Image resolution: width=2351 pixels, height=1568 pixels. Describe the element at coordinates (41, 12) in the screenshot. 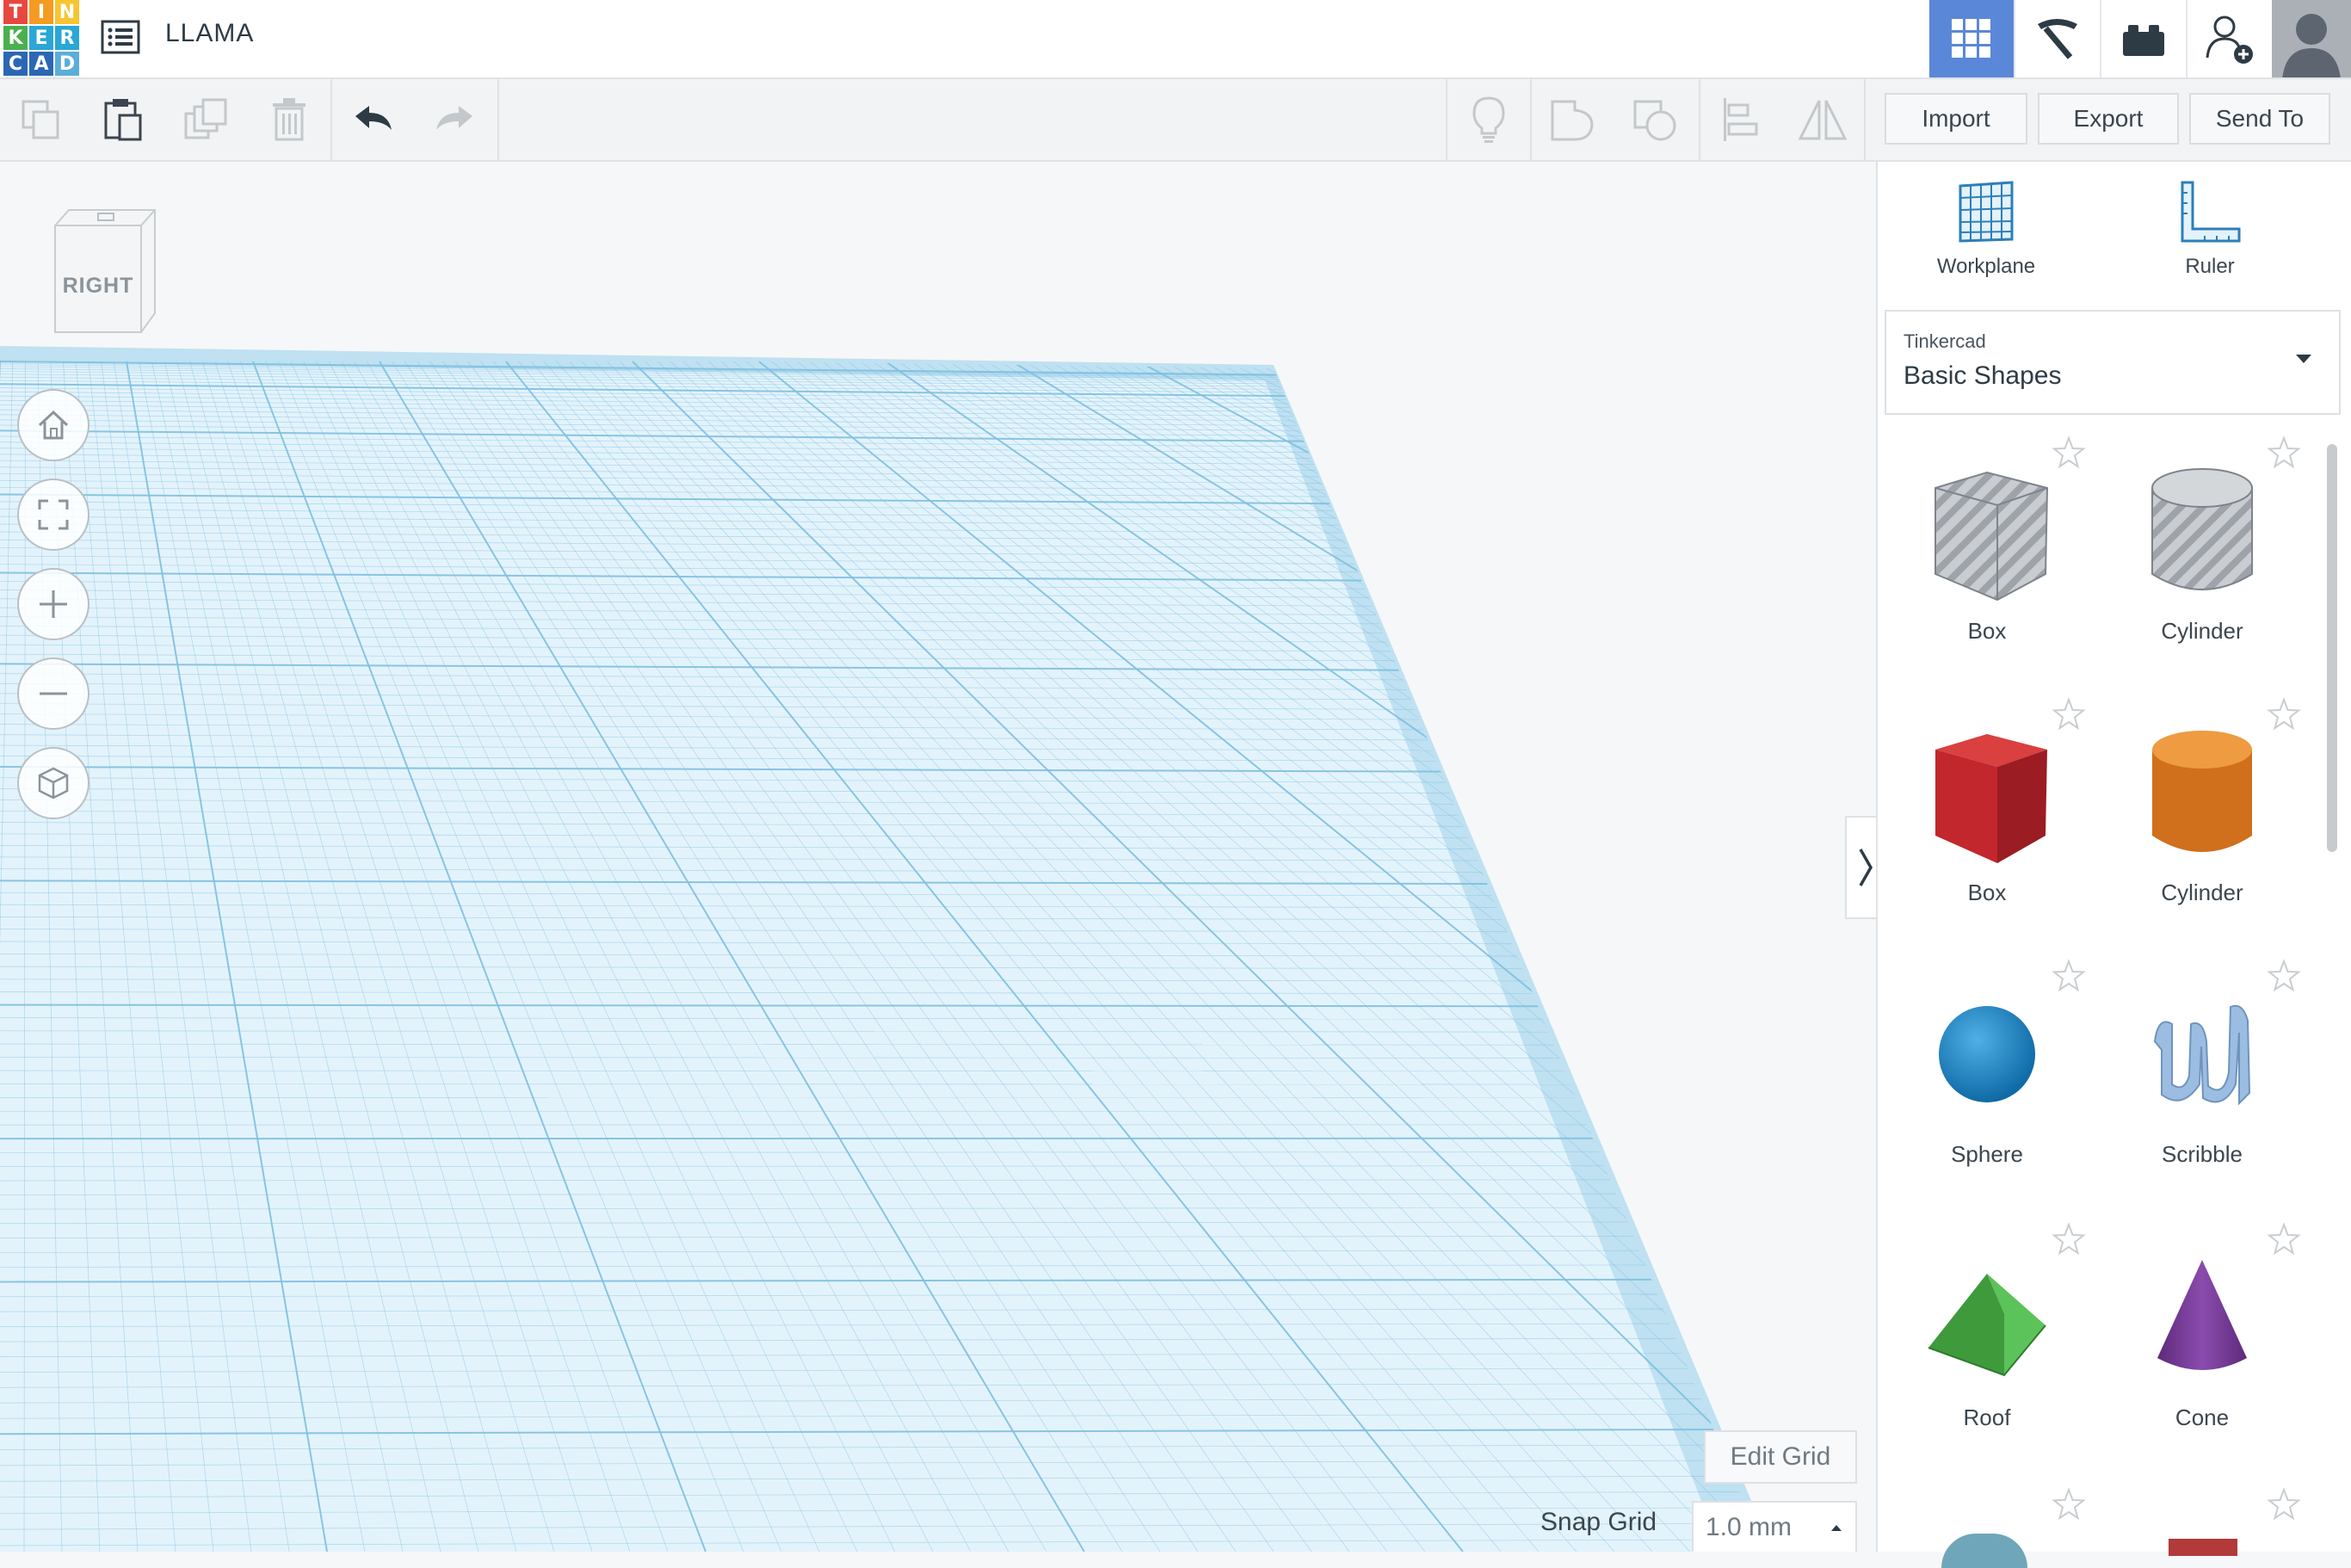

I see `logo-letter: I` at that location.